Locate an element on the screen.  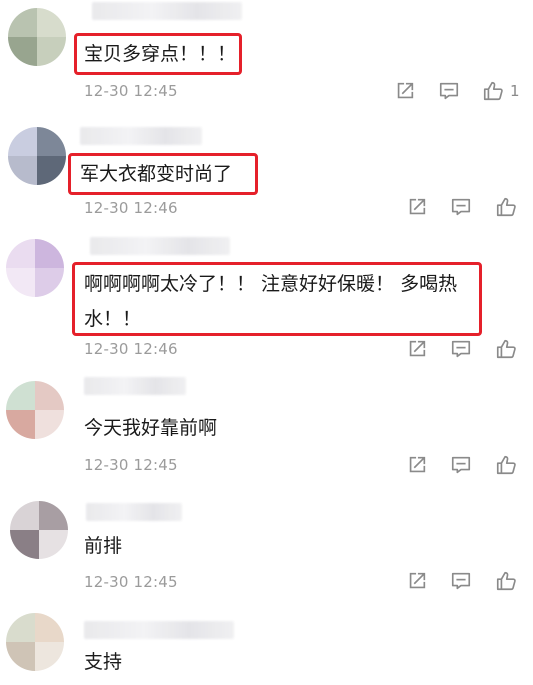
comment-text: 今天我好靠前啊 is located at coordinates (151, 428).